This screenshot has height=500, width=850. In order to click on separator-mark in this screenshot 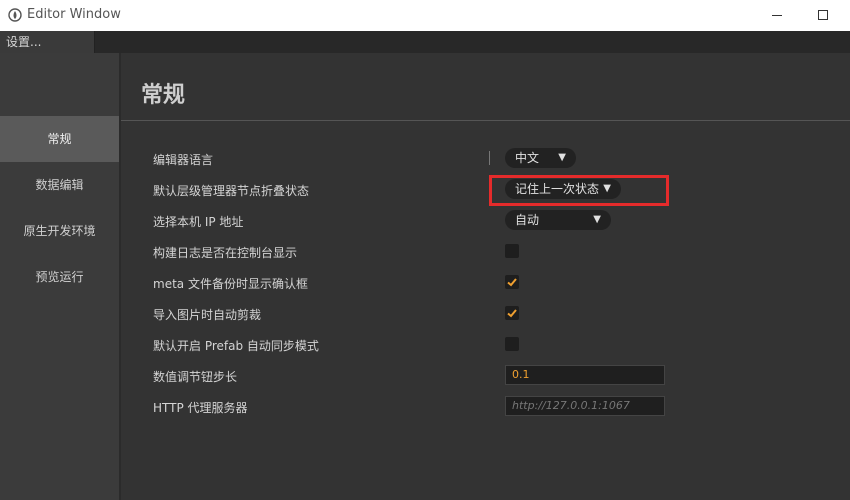, I will do `click(489, 158)`.